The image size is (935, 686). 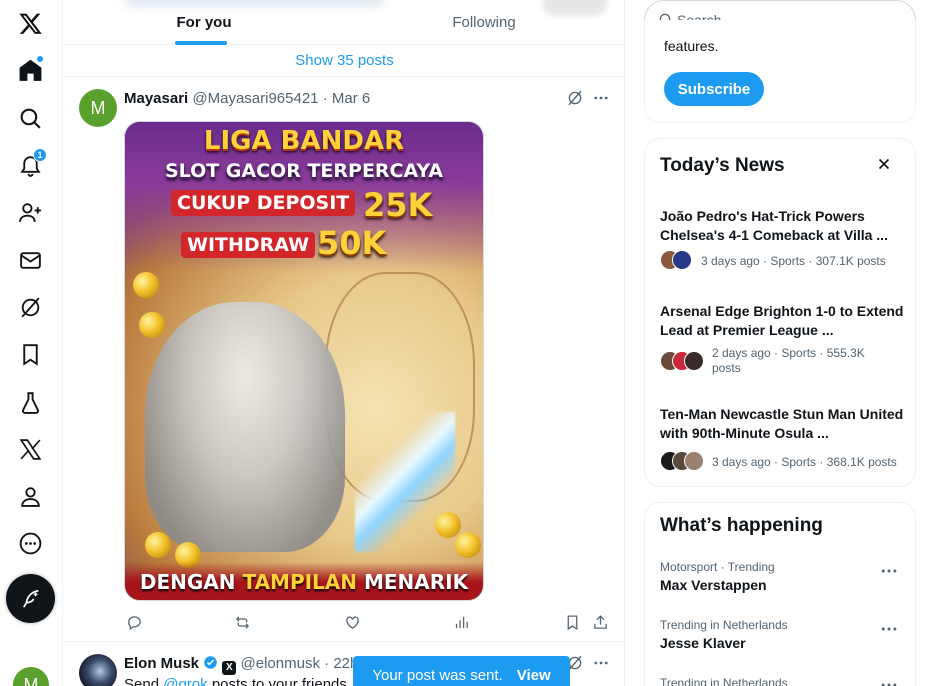 What do you see at coordinates (534, 675) in the screenshot?
I see `toast-view-link: View` at bounding box center [534, 675].